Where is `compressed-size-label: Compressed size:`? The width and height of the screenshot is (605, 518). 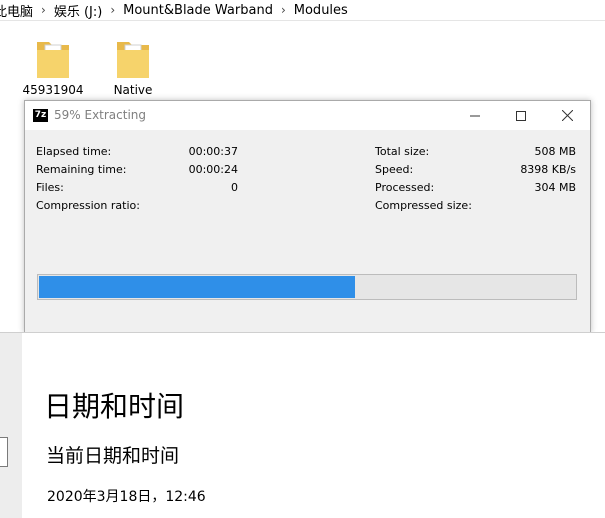 compressed-size-label: Compressed size: is located at coordinates (423, 205).